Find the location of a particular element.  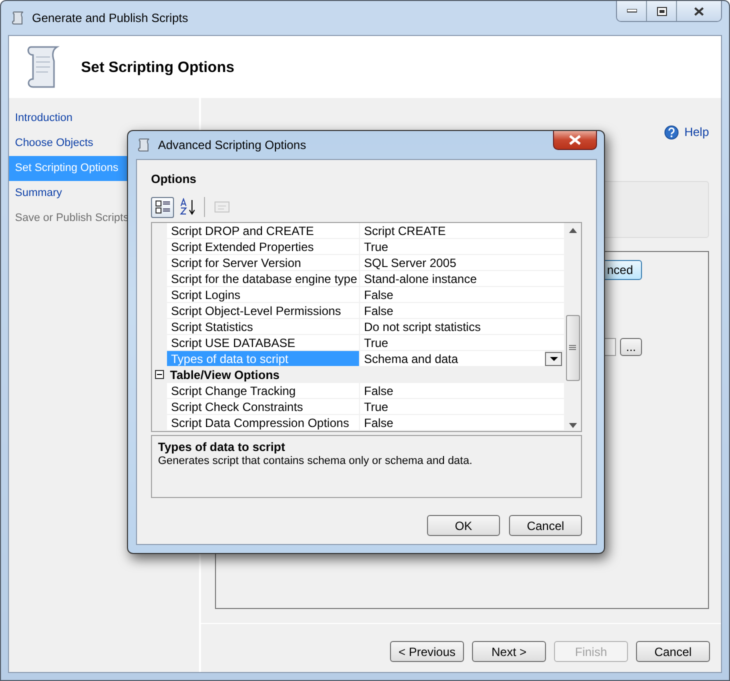

minimize-icon is located at coordinates (631, 11).